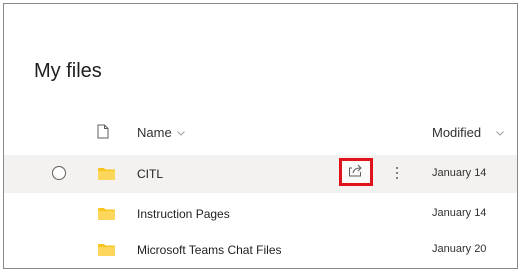 This screenshot has height=272, width=521. What do you see at coordinates (209, 250) in the screenshot?
I see `file-name: Microsoft Teams Chat Files` at bounding box center [209, 250].